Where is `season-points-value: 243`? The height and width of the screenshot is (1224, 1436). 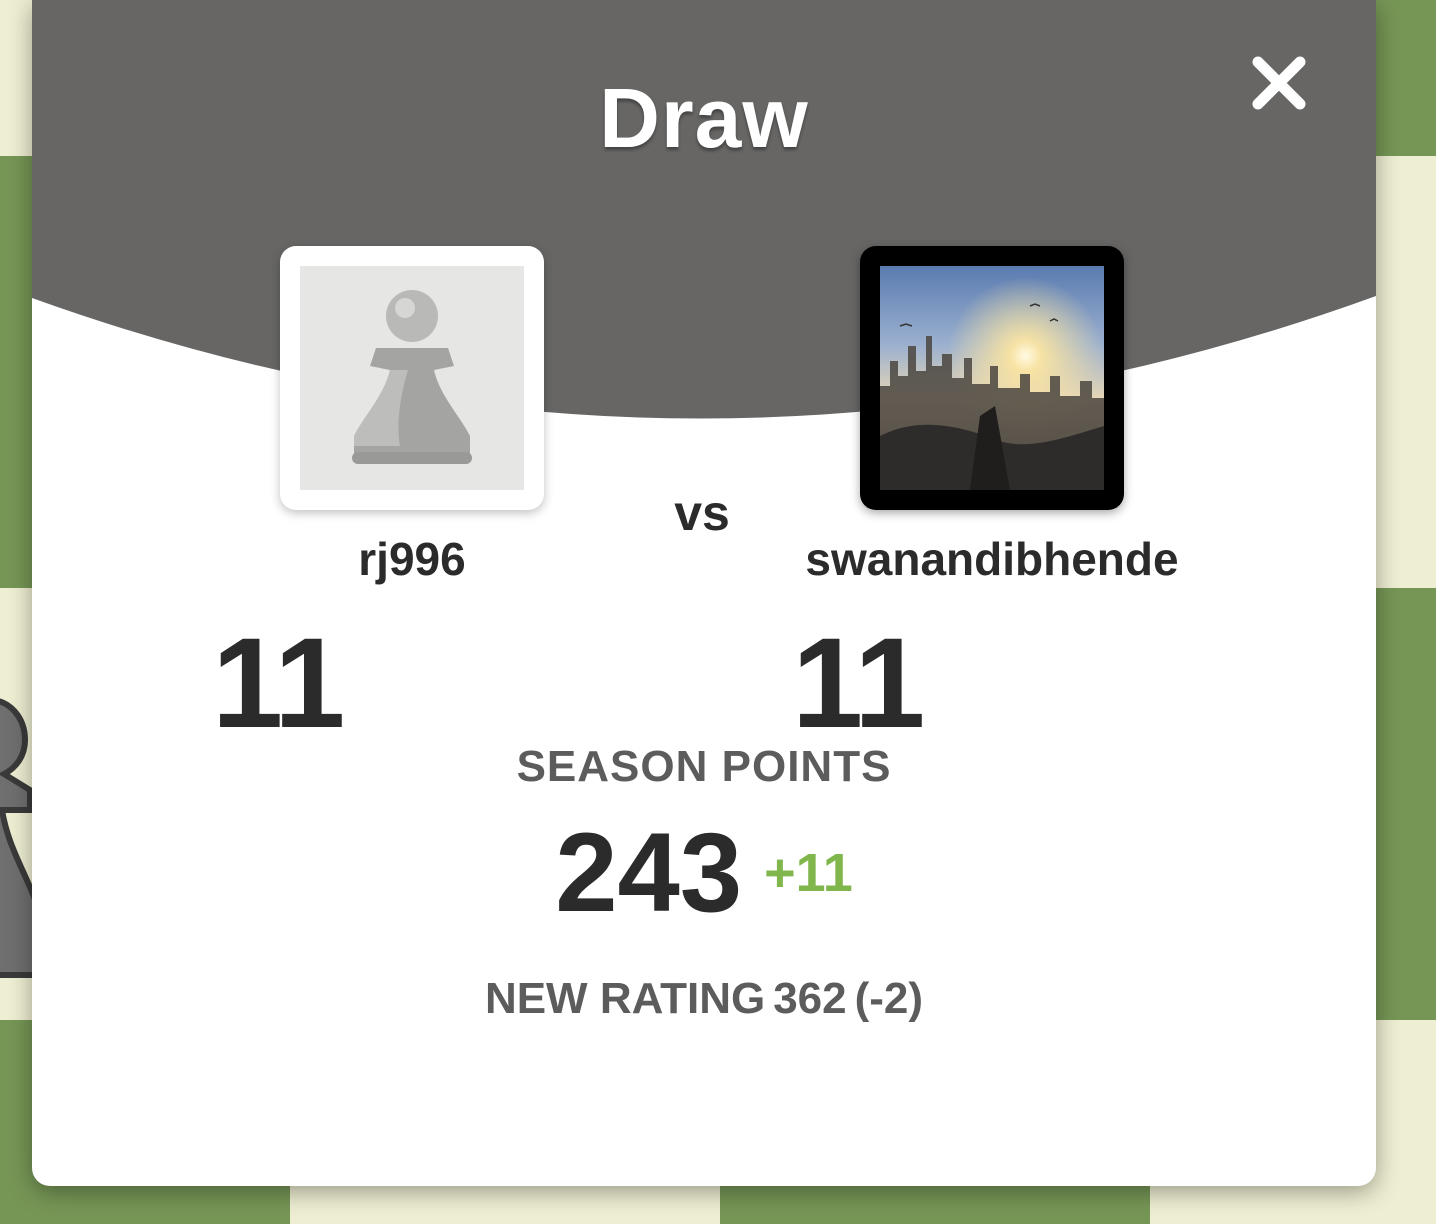
season-points-value: 243 is located at coordinates (649, 872).